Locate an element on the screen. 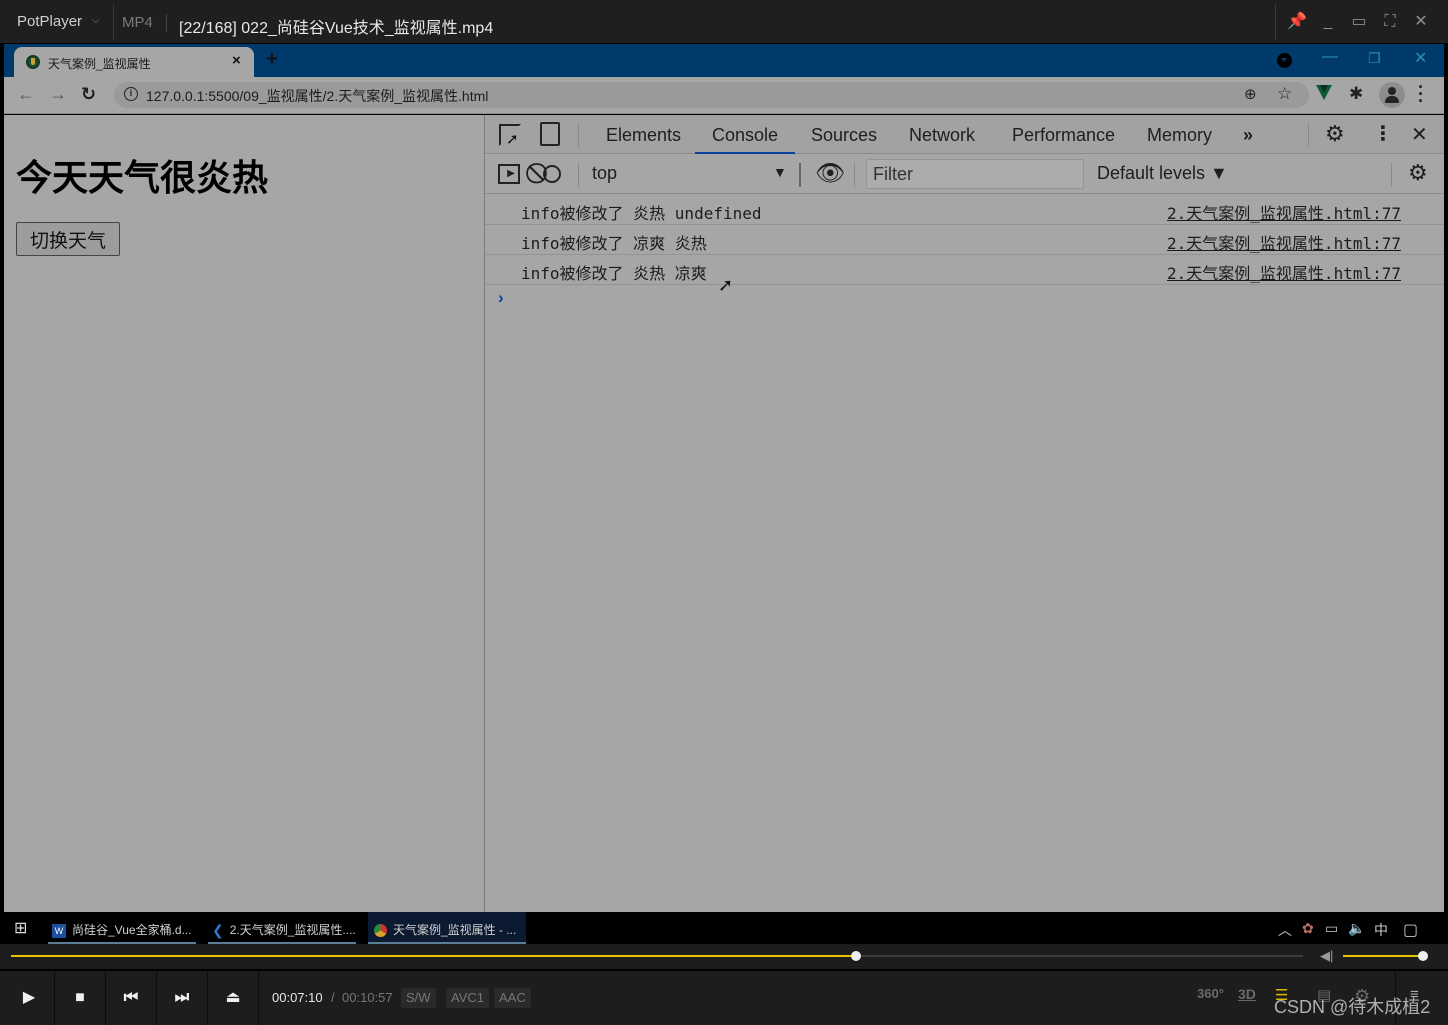  browser-tab-active: 天气案例_监视属性 × is located at coordinates (134, 62).